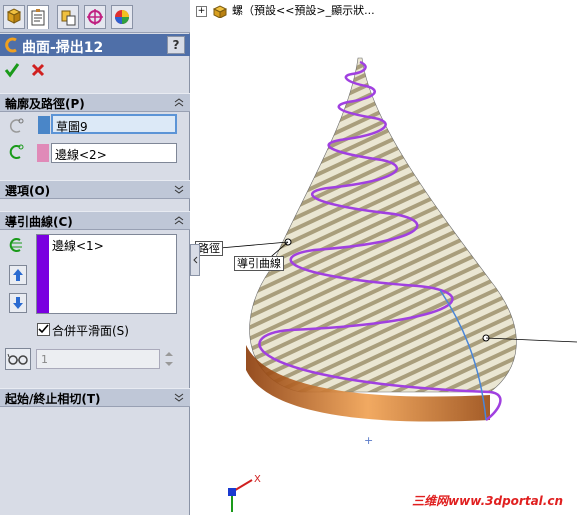 Image resolution: width=577 pixels, height=515 pixels. I want to click on section-tangency-header: 起始/終止相切(T), so click(95, 397).